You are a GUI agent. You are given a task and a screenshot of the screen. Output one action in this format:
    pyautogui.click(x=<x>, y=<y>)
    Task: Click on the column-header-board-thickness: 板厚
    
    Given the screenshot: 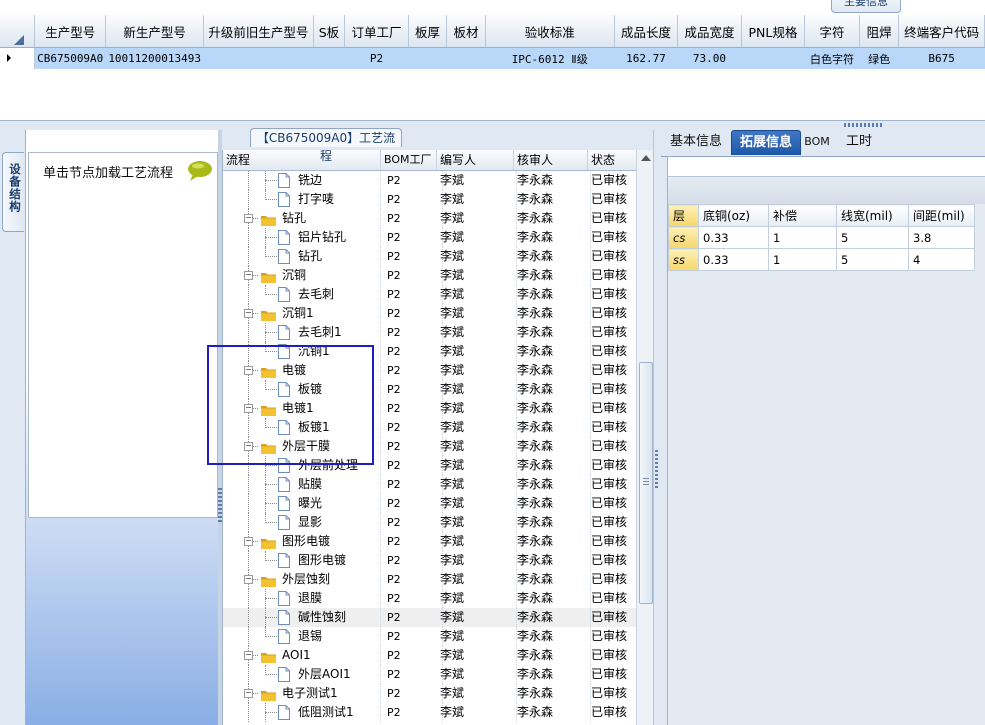 What is the action you would take?
    pyautogui.click(x=428, y=31)
    